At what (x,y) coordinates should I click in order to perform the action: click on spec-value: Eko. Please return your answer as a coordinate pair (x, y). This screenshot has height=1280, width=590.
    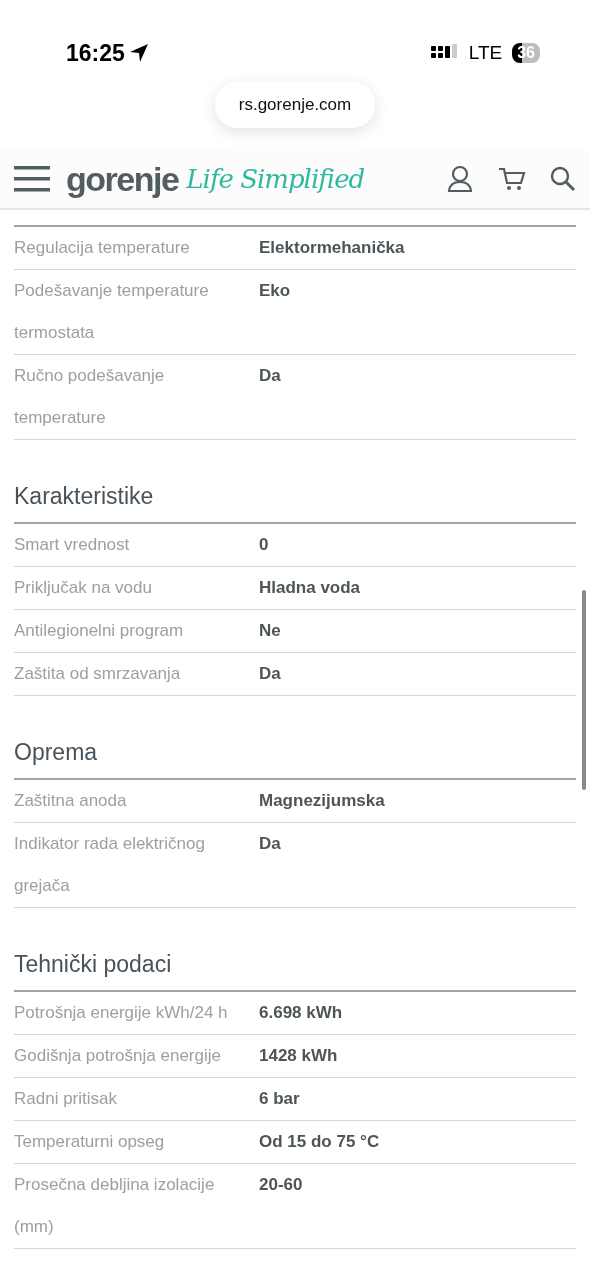
    Looking at the image, I should click on (275, 291).